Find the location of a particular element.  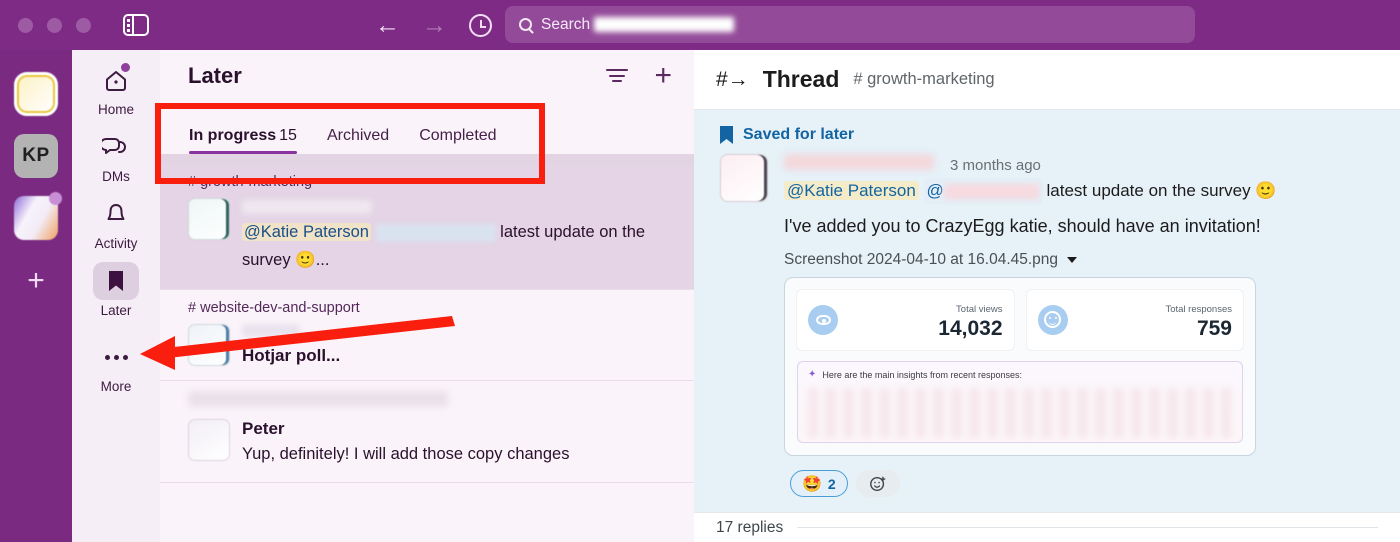

list-item-channel-redacted is located at coordinates (318, 398).